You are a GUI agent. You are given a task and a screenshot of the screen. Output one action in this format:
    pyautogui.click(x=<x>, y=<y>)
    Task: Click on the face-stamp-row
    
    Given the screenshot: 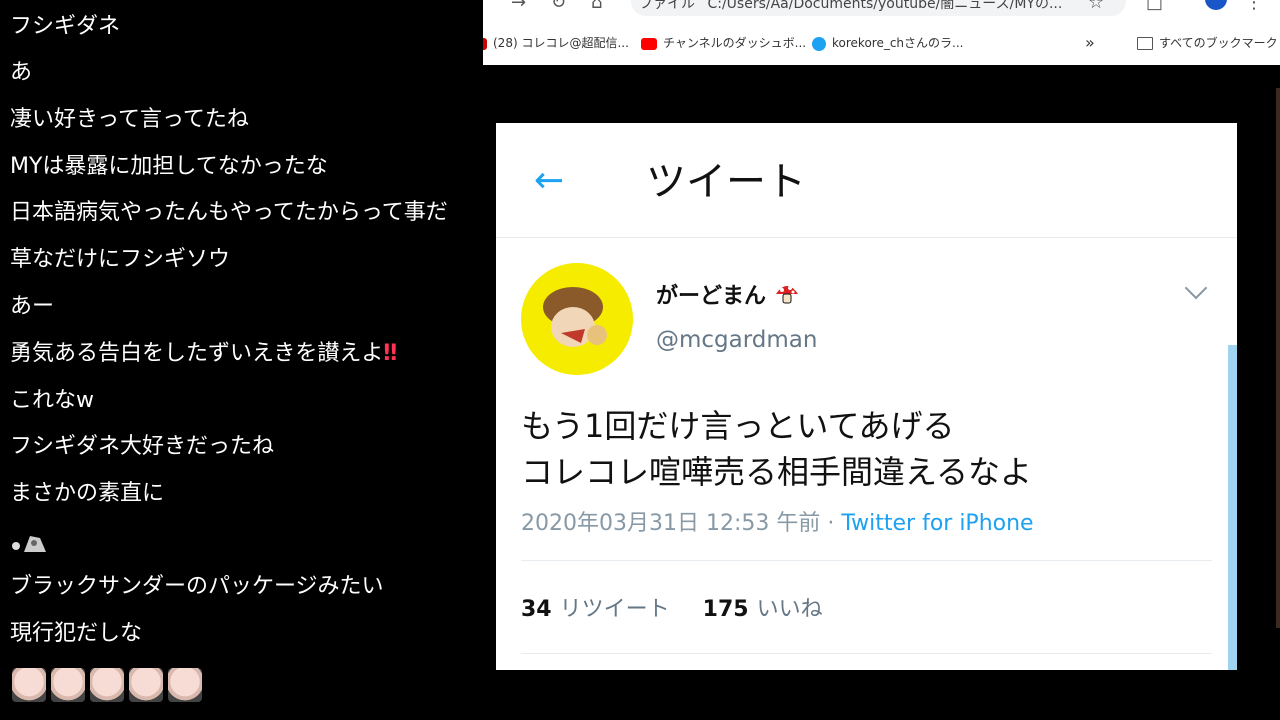 What is the action you would take?
    pyautogui.click(x=109, y=687)
    